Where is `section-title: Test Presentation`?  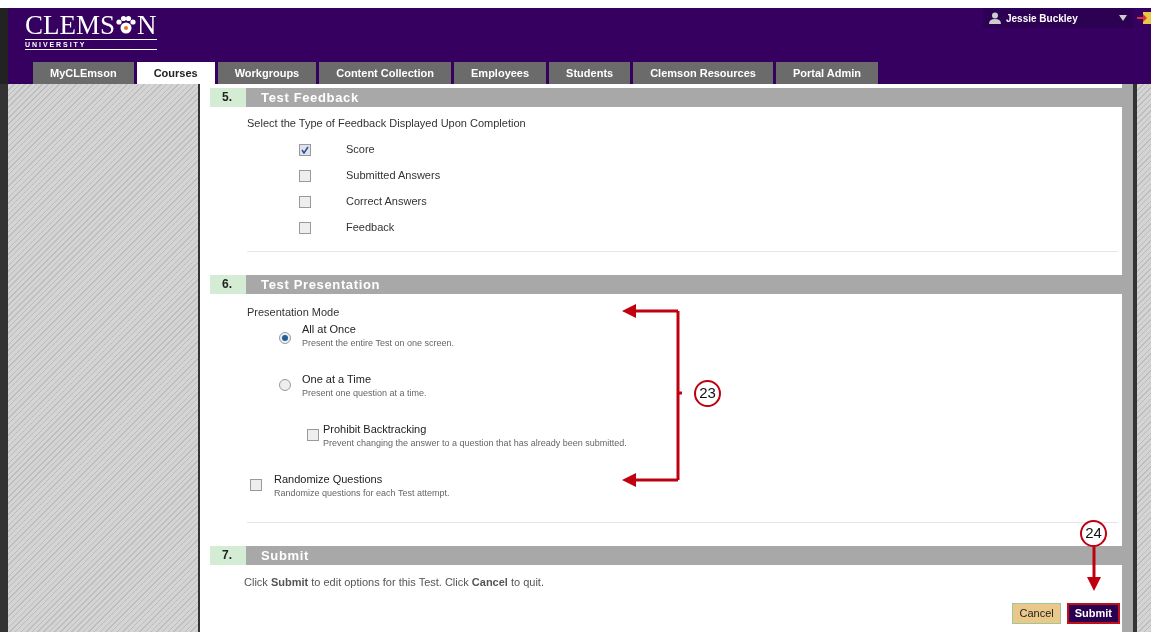
section-title: Test Presentation is located at coordinates (684, 284).